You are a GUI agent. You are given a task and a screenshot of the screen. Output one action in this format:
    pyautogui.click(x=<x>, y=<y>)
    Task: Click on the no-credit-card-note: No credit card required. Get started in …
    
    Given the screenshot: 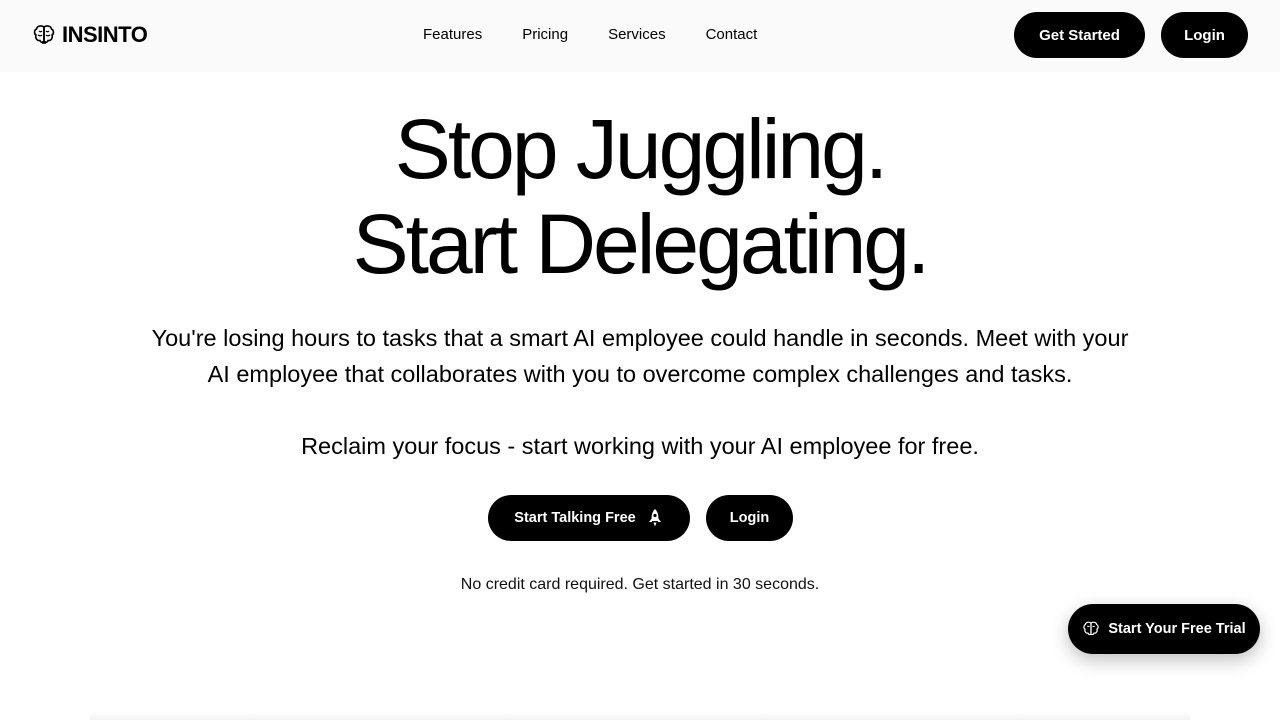 What is the action you would take?
    pyautogui.click(x=640, y=584)
    